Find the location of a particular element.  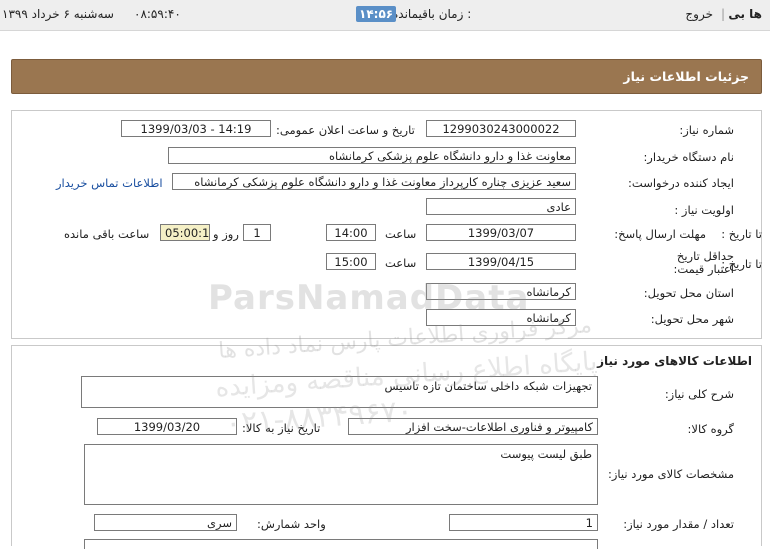

validity-until-label: تا تاریخ : is located at coordinates (741, 264).